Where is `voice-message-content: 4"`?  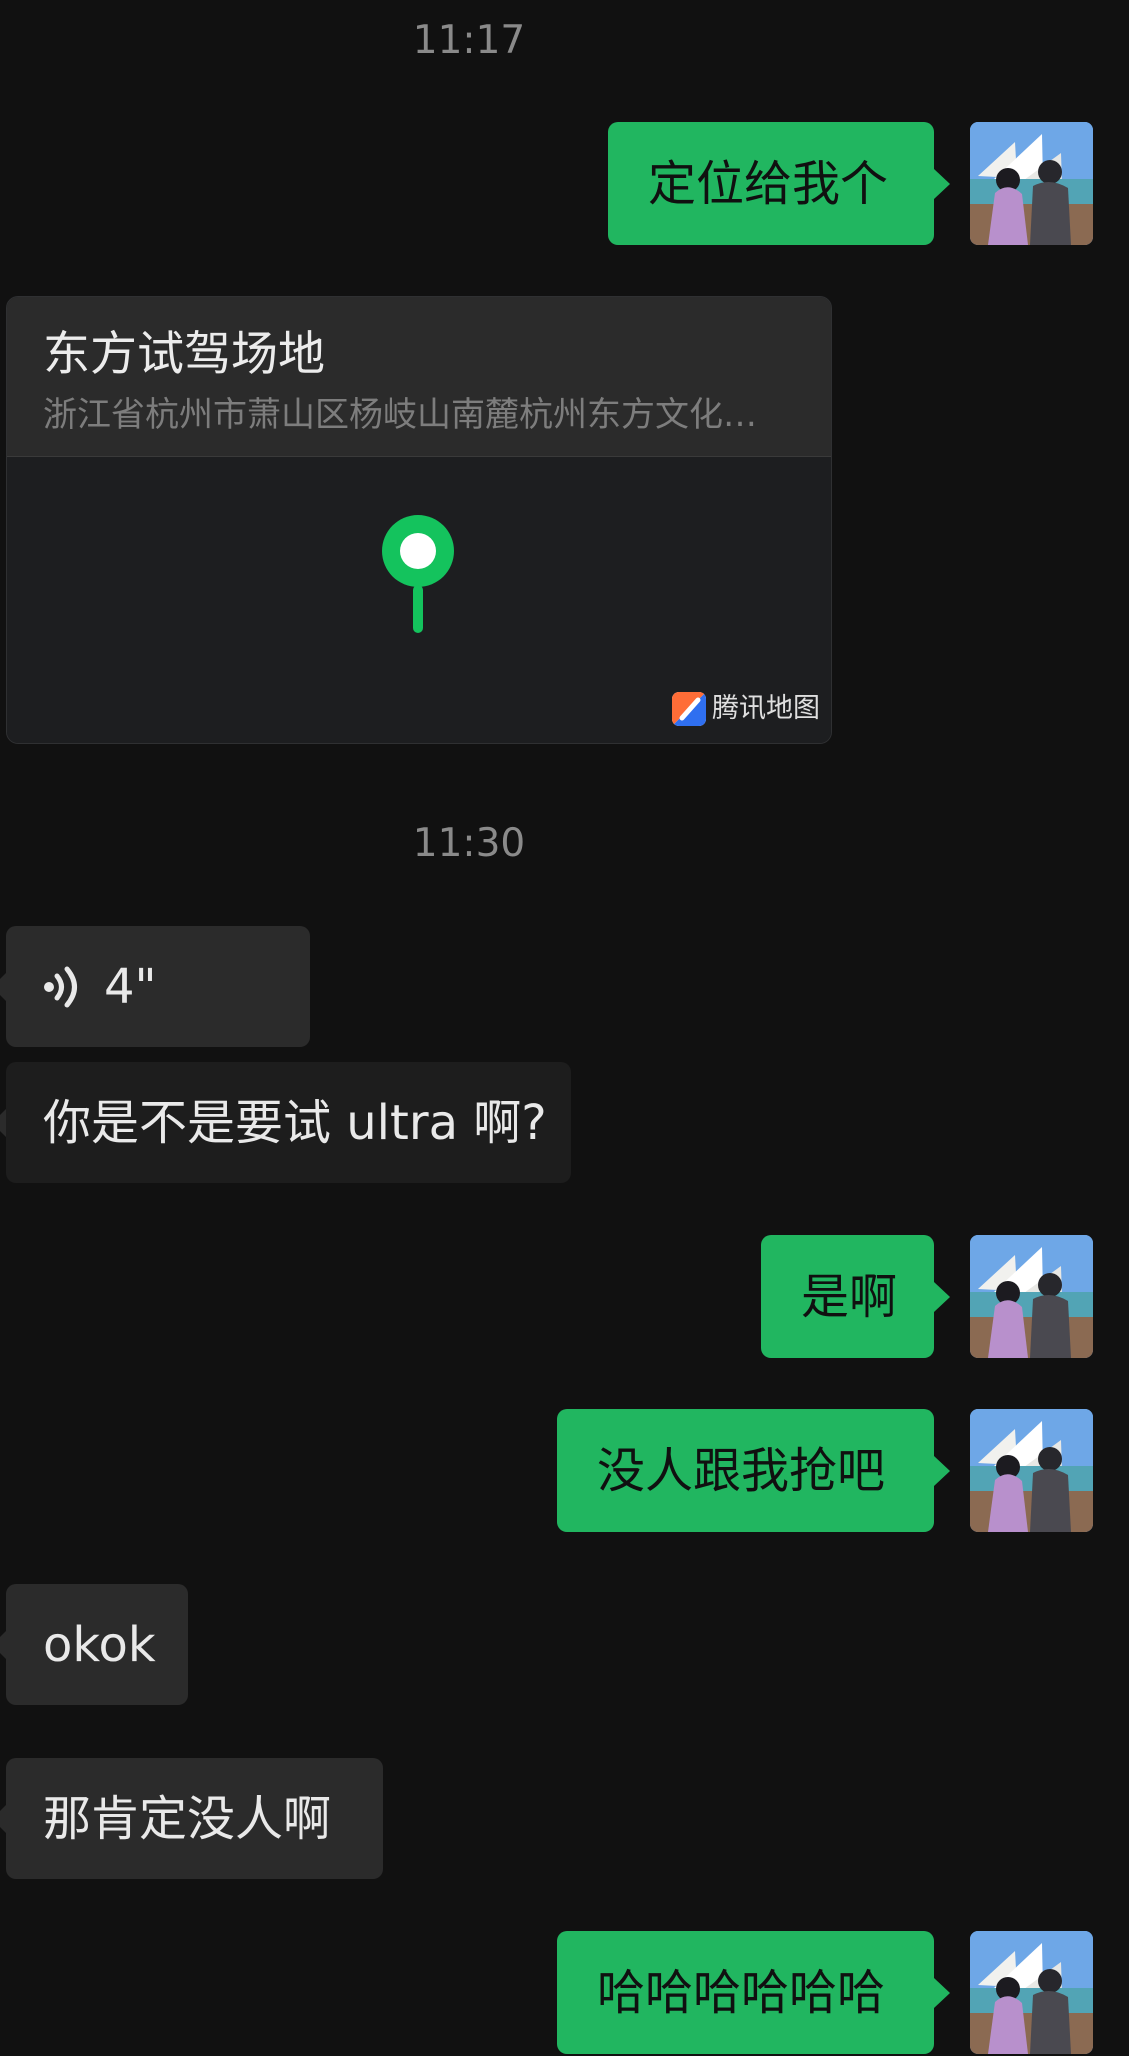 voice-message-content: 4" is located at coordinates (100, 987).